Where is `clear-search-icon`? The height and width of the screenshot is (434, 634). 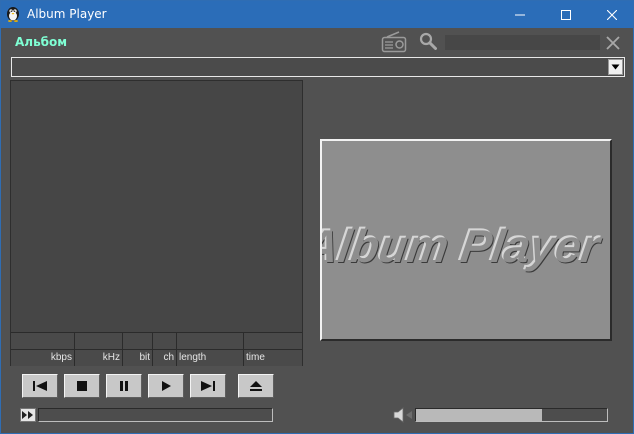
clear-search-icon is located at coordinates (613, 43).